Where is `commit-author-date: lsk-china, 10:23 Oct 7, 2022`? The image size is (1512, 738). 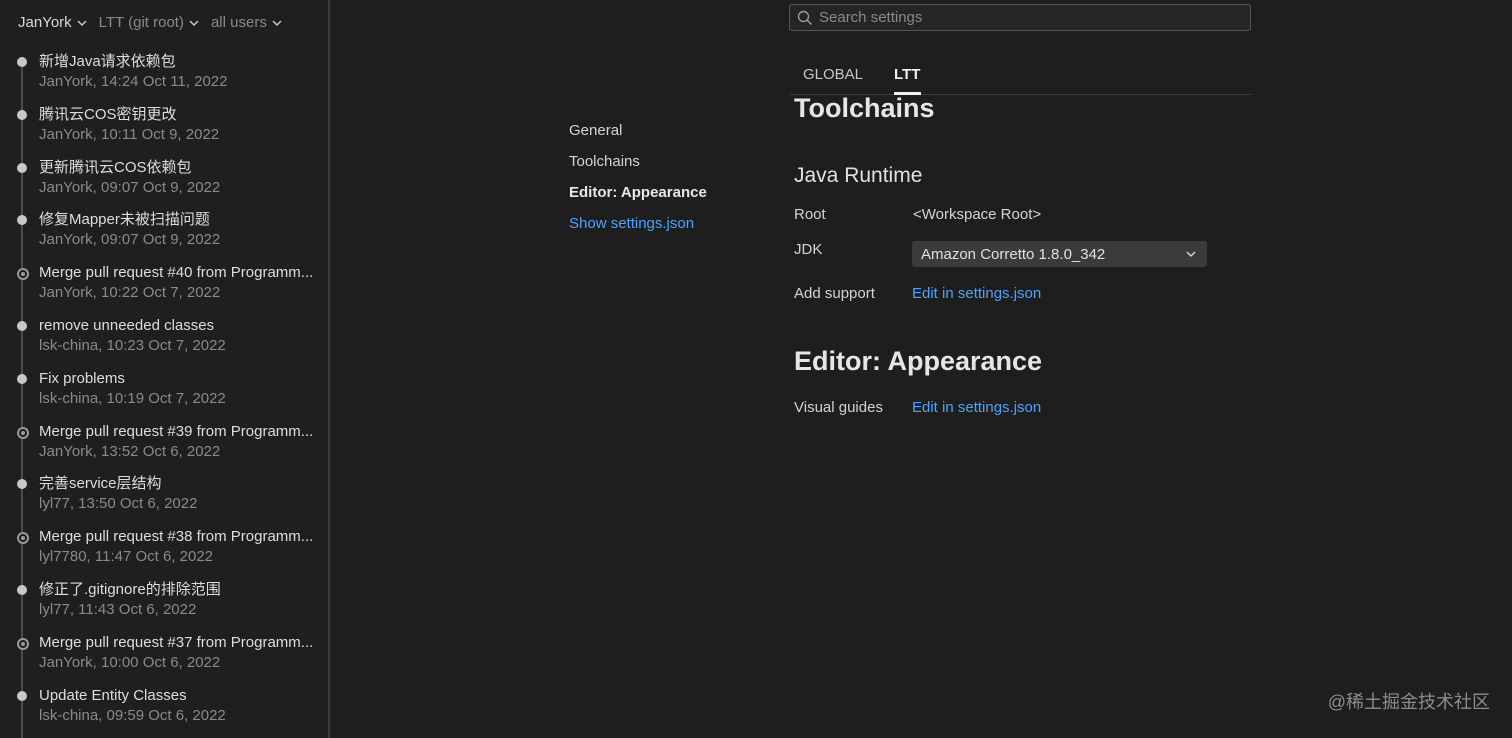 commit-author-date: lsk-china, 10:23 Oct 7, 2022 is located at coordinates (132, 345).